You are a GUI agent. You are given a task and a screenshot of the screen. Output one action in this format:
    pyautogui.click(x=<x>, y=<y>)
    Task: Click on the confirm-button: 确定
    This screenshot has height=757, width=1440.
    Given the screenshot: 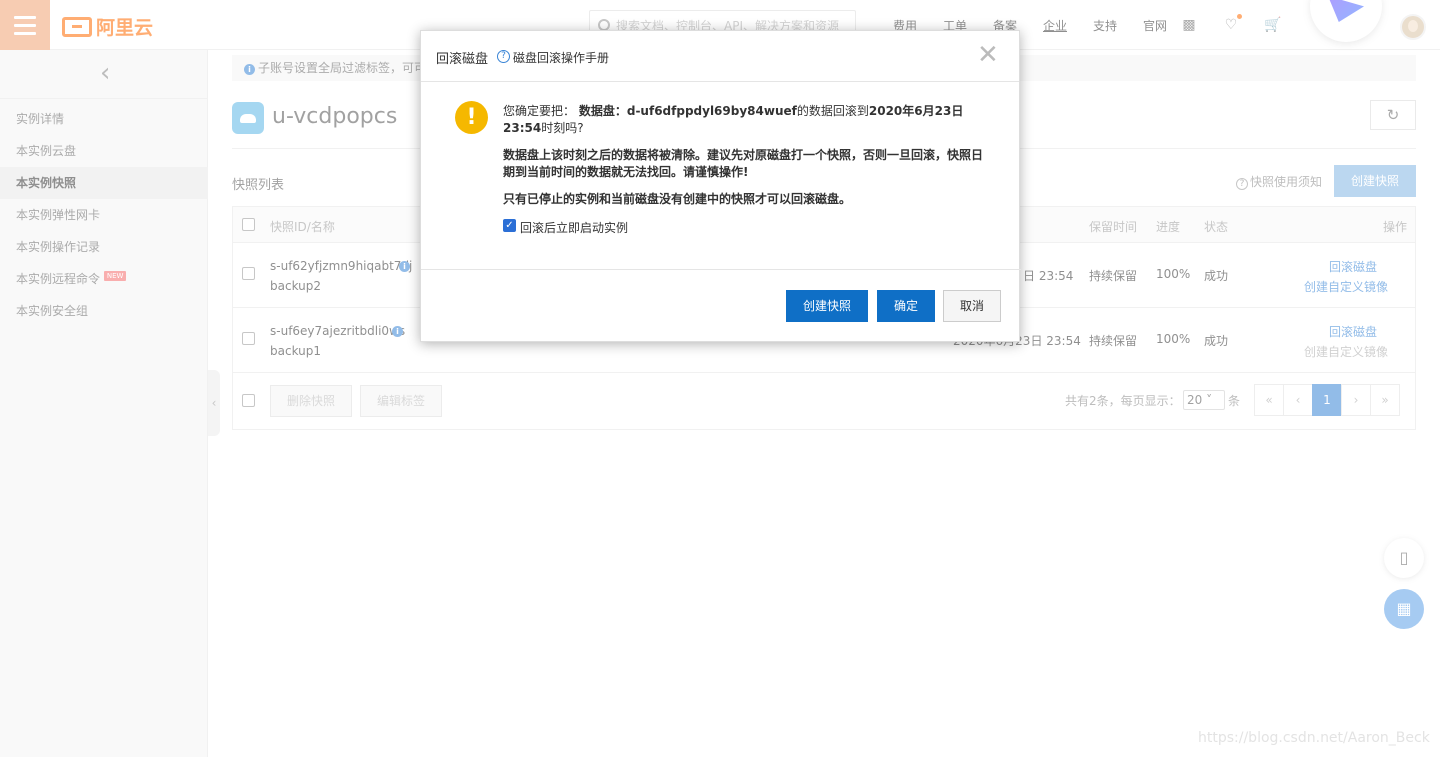 What is the action you would take?
    pyautogui.click(x=906, y=306)
    